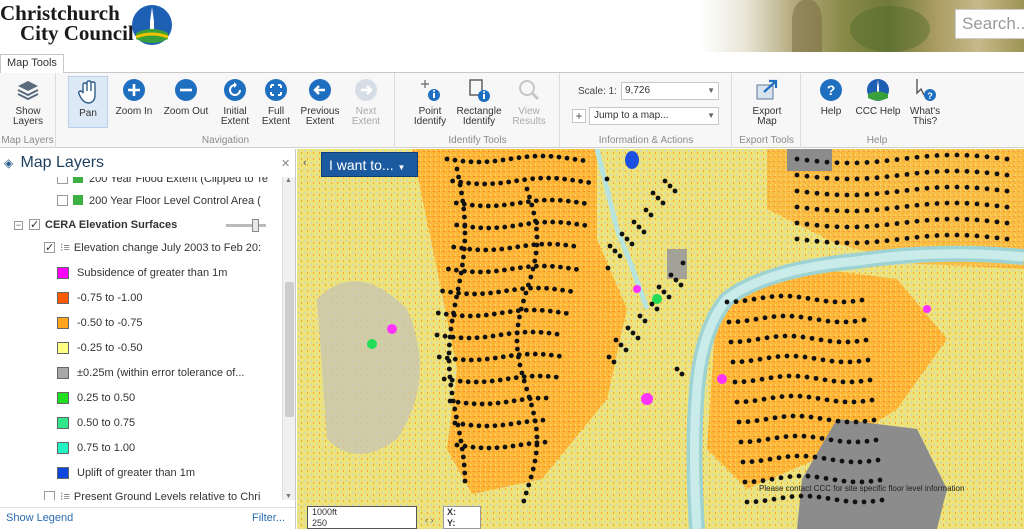 The height and width of the screenshot is (529, 1024). I want to click on rectangle-identify-icon, so click(479, 90).